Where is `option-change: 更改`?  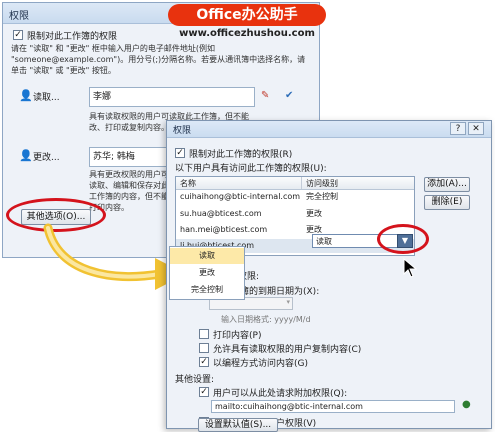 option-change: 更改 is located at coordinates (207, 273).